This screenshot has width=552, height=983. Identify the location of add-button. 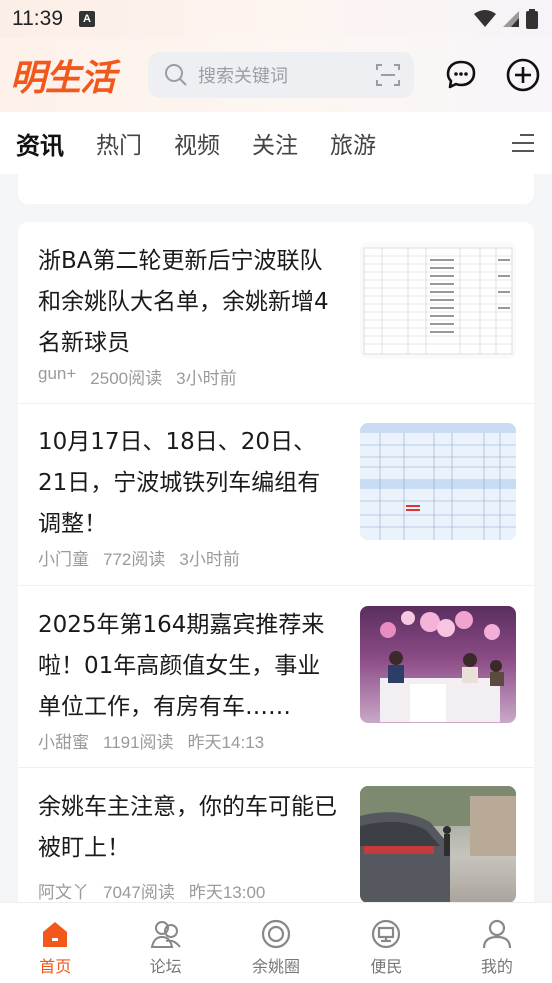
(523, 75).